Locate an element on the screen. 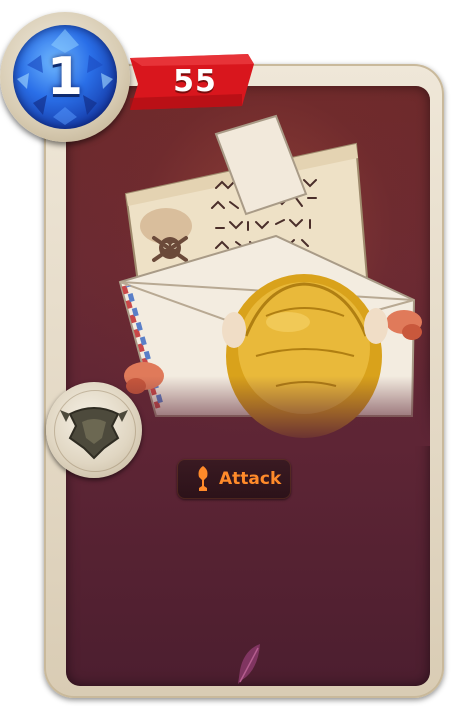 This screenshot has width=456, height=706. mana-gem-core: 1 is located at coordinates (65, 77).